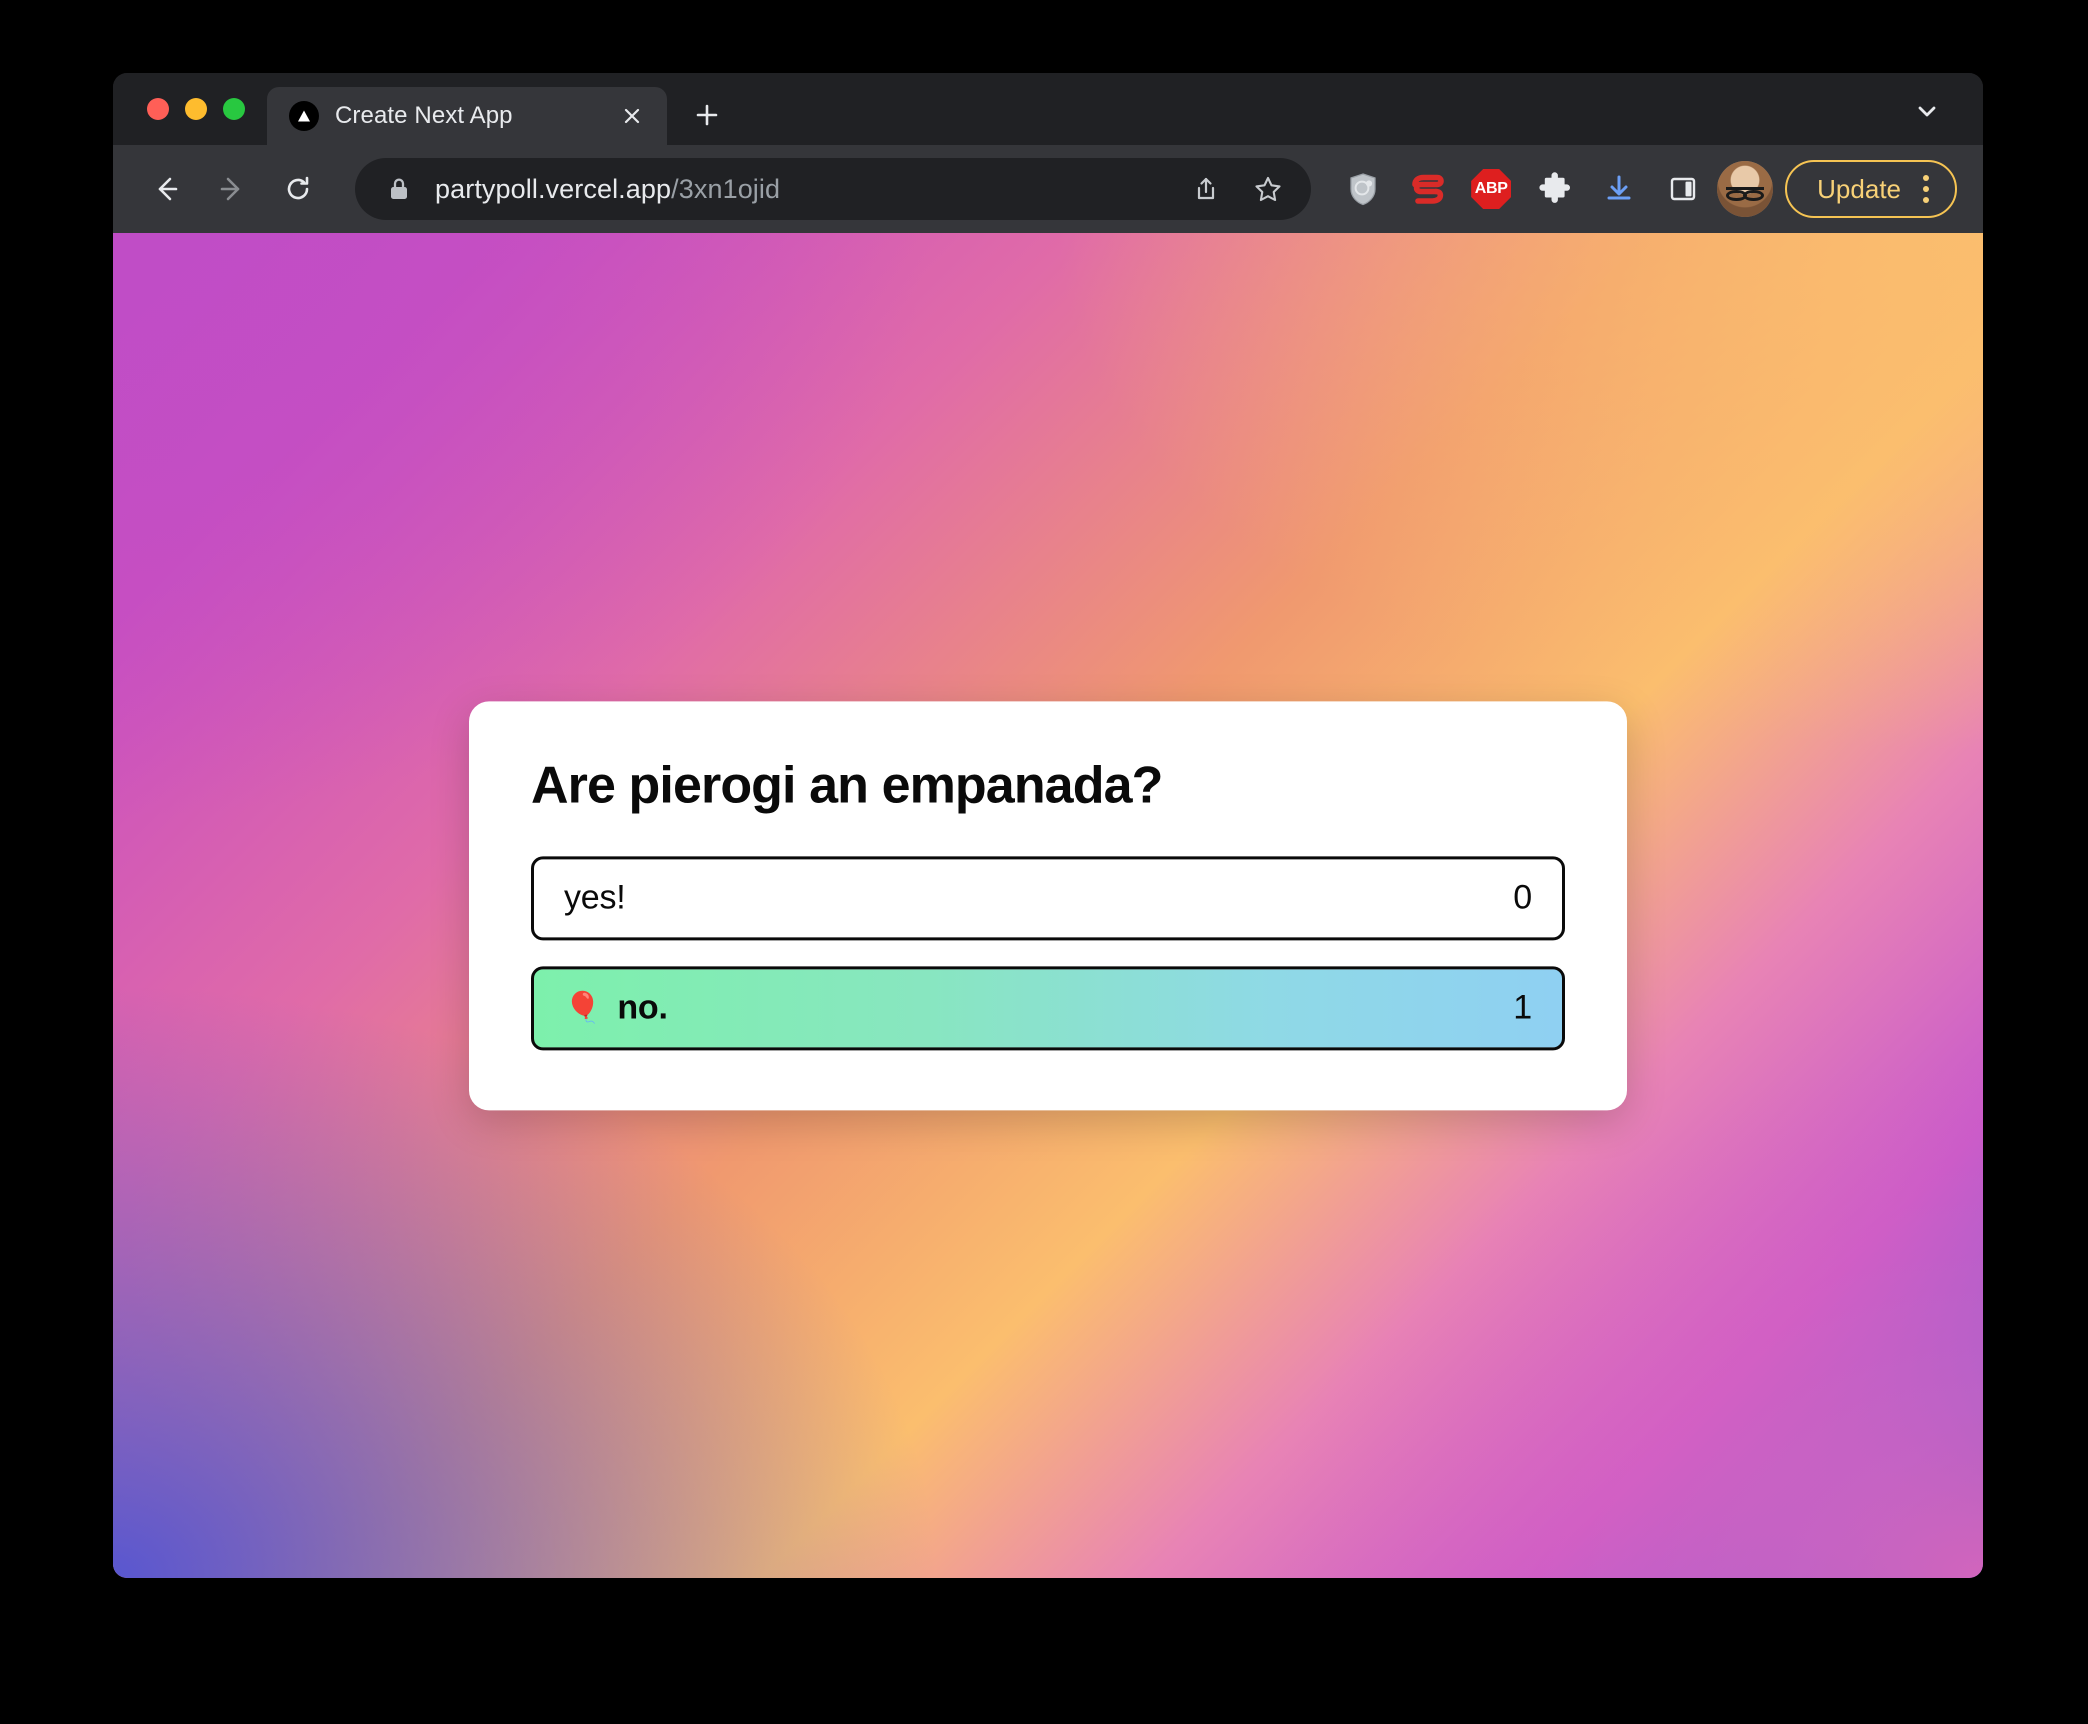 This screenshot has height=1724, width=2088. What do you see at coordinates (1683, 189) in the screenshot?
I see `side-panel-icon` at bounding box center [1683, 189].